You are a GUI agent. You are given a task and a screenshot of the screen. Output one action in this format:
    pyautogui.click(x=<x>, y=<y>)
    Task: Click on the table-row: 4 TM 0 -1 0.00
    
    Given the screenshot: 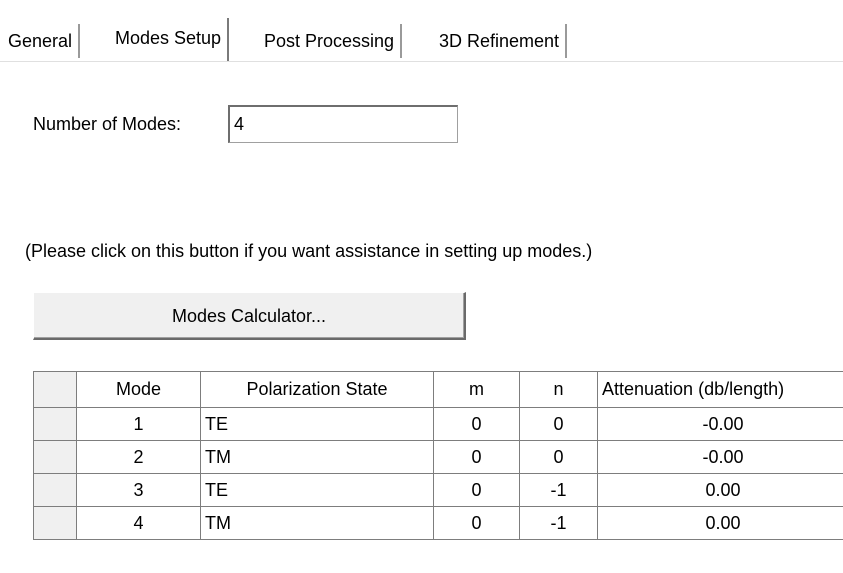 What is the action you would take?
    pyautogui.click(x=438, y=523)
    